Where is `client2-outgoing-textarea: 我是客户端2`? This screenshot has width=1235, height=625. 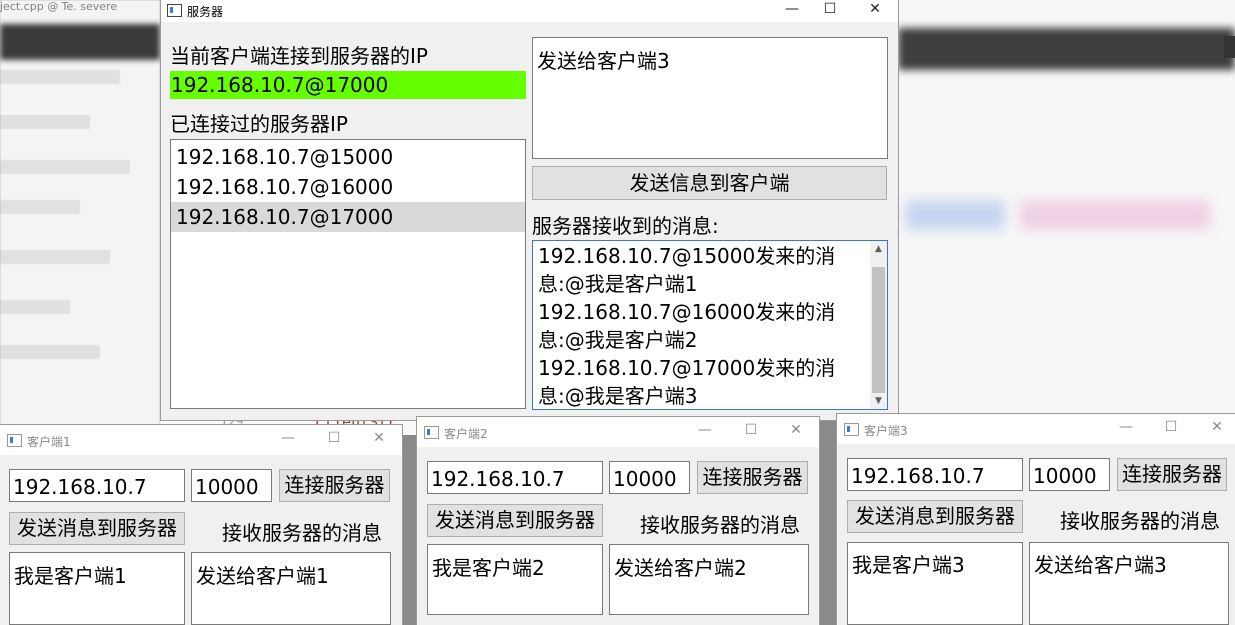
client2-outgoing-textarea: 我是客户端2 is located at coordinates (515, 579).